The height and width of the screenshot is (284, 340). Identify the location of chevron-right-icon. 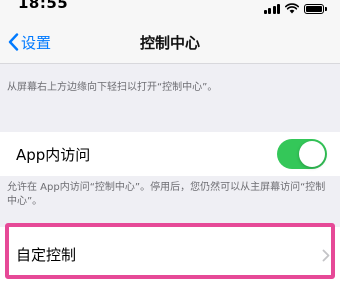
(326, 255).